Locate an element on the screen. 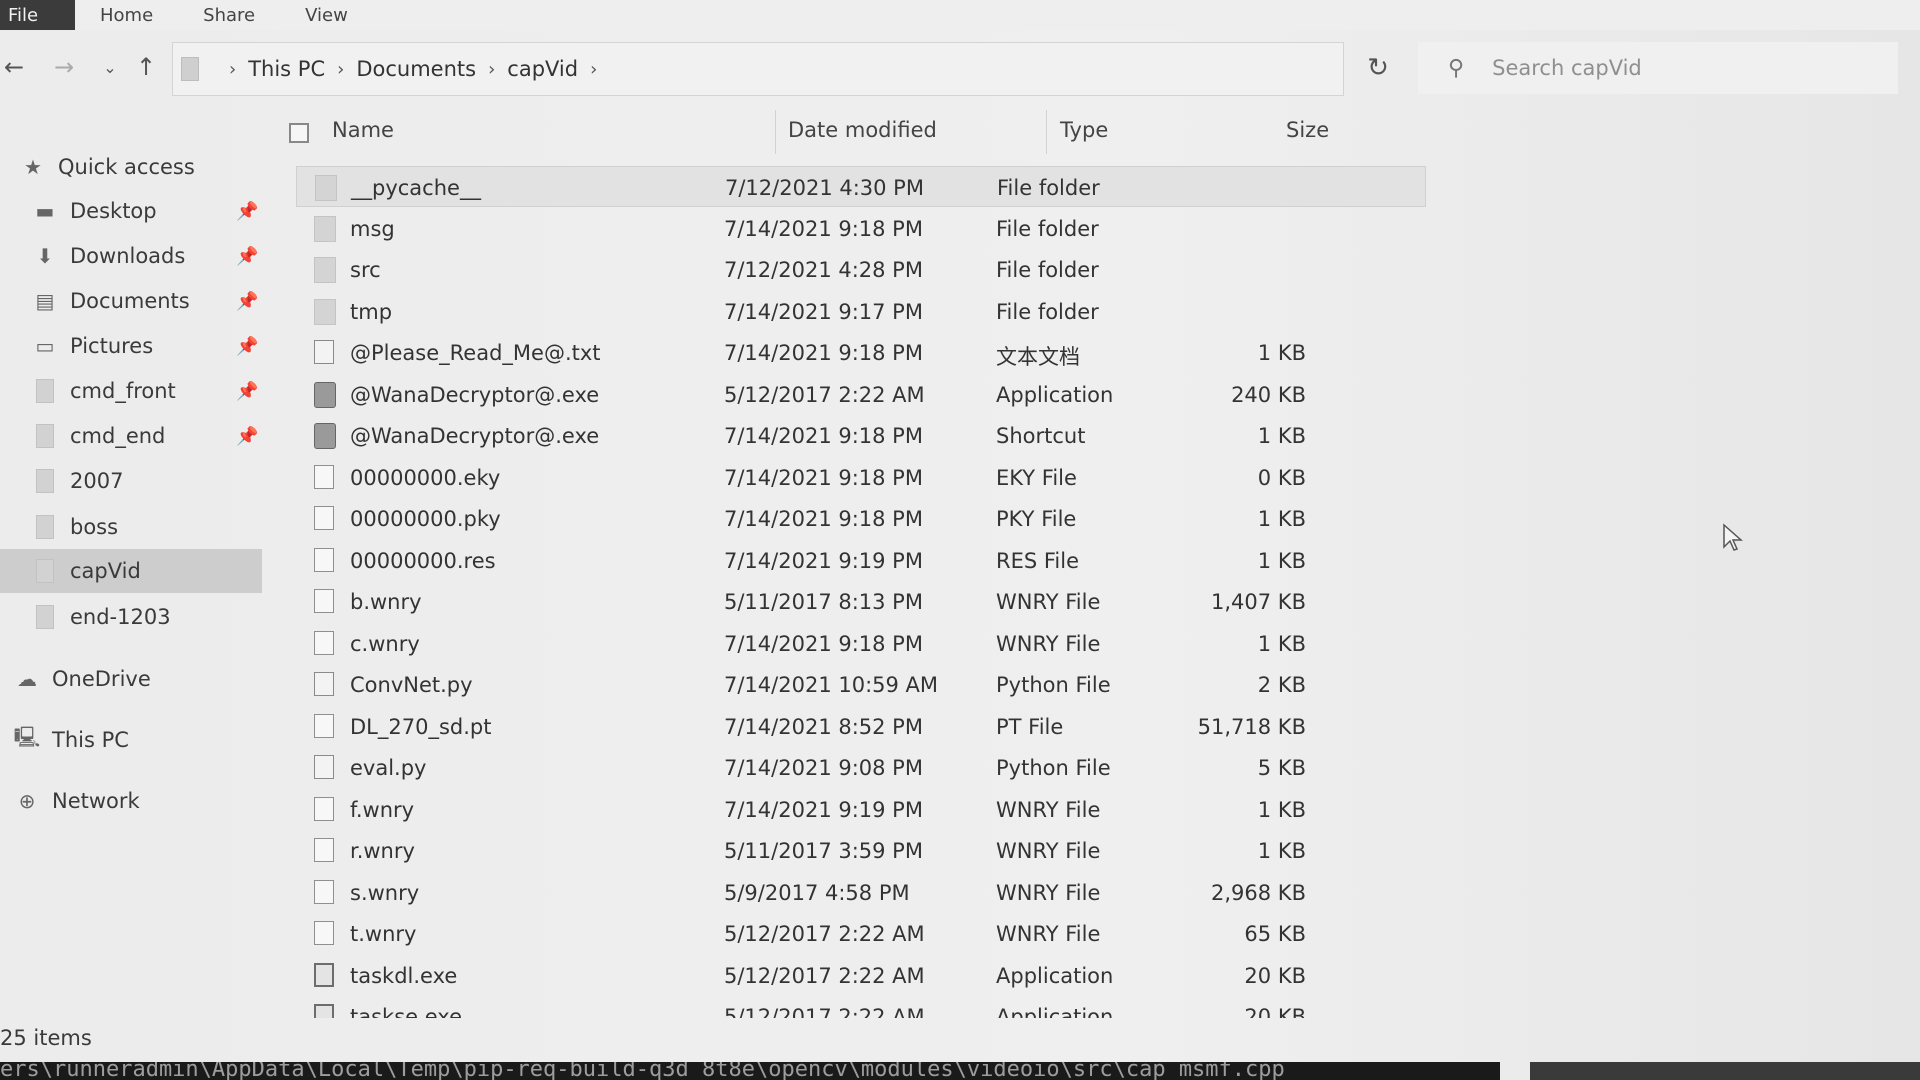 Image resolution: width=1920 pixels, height=1080 pixels. search-input is located at coordinates (1682, 68).